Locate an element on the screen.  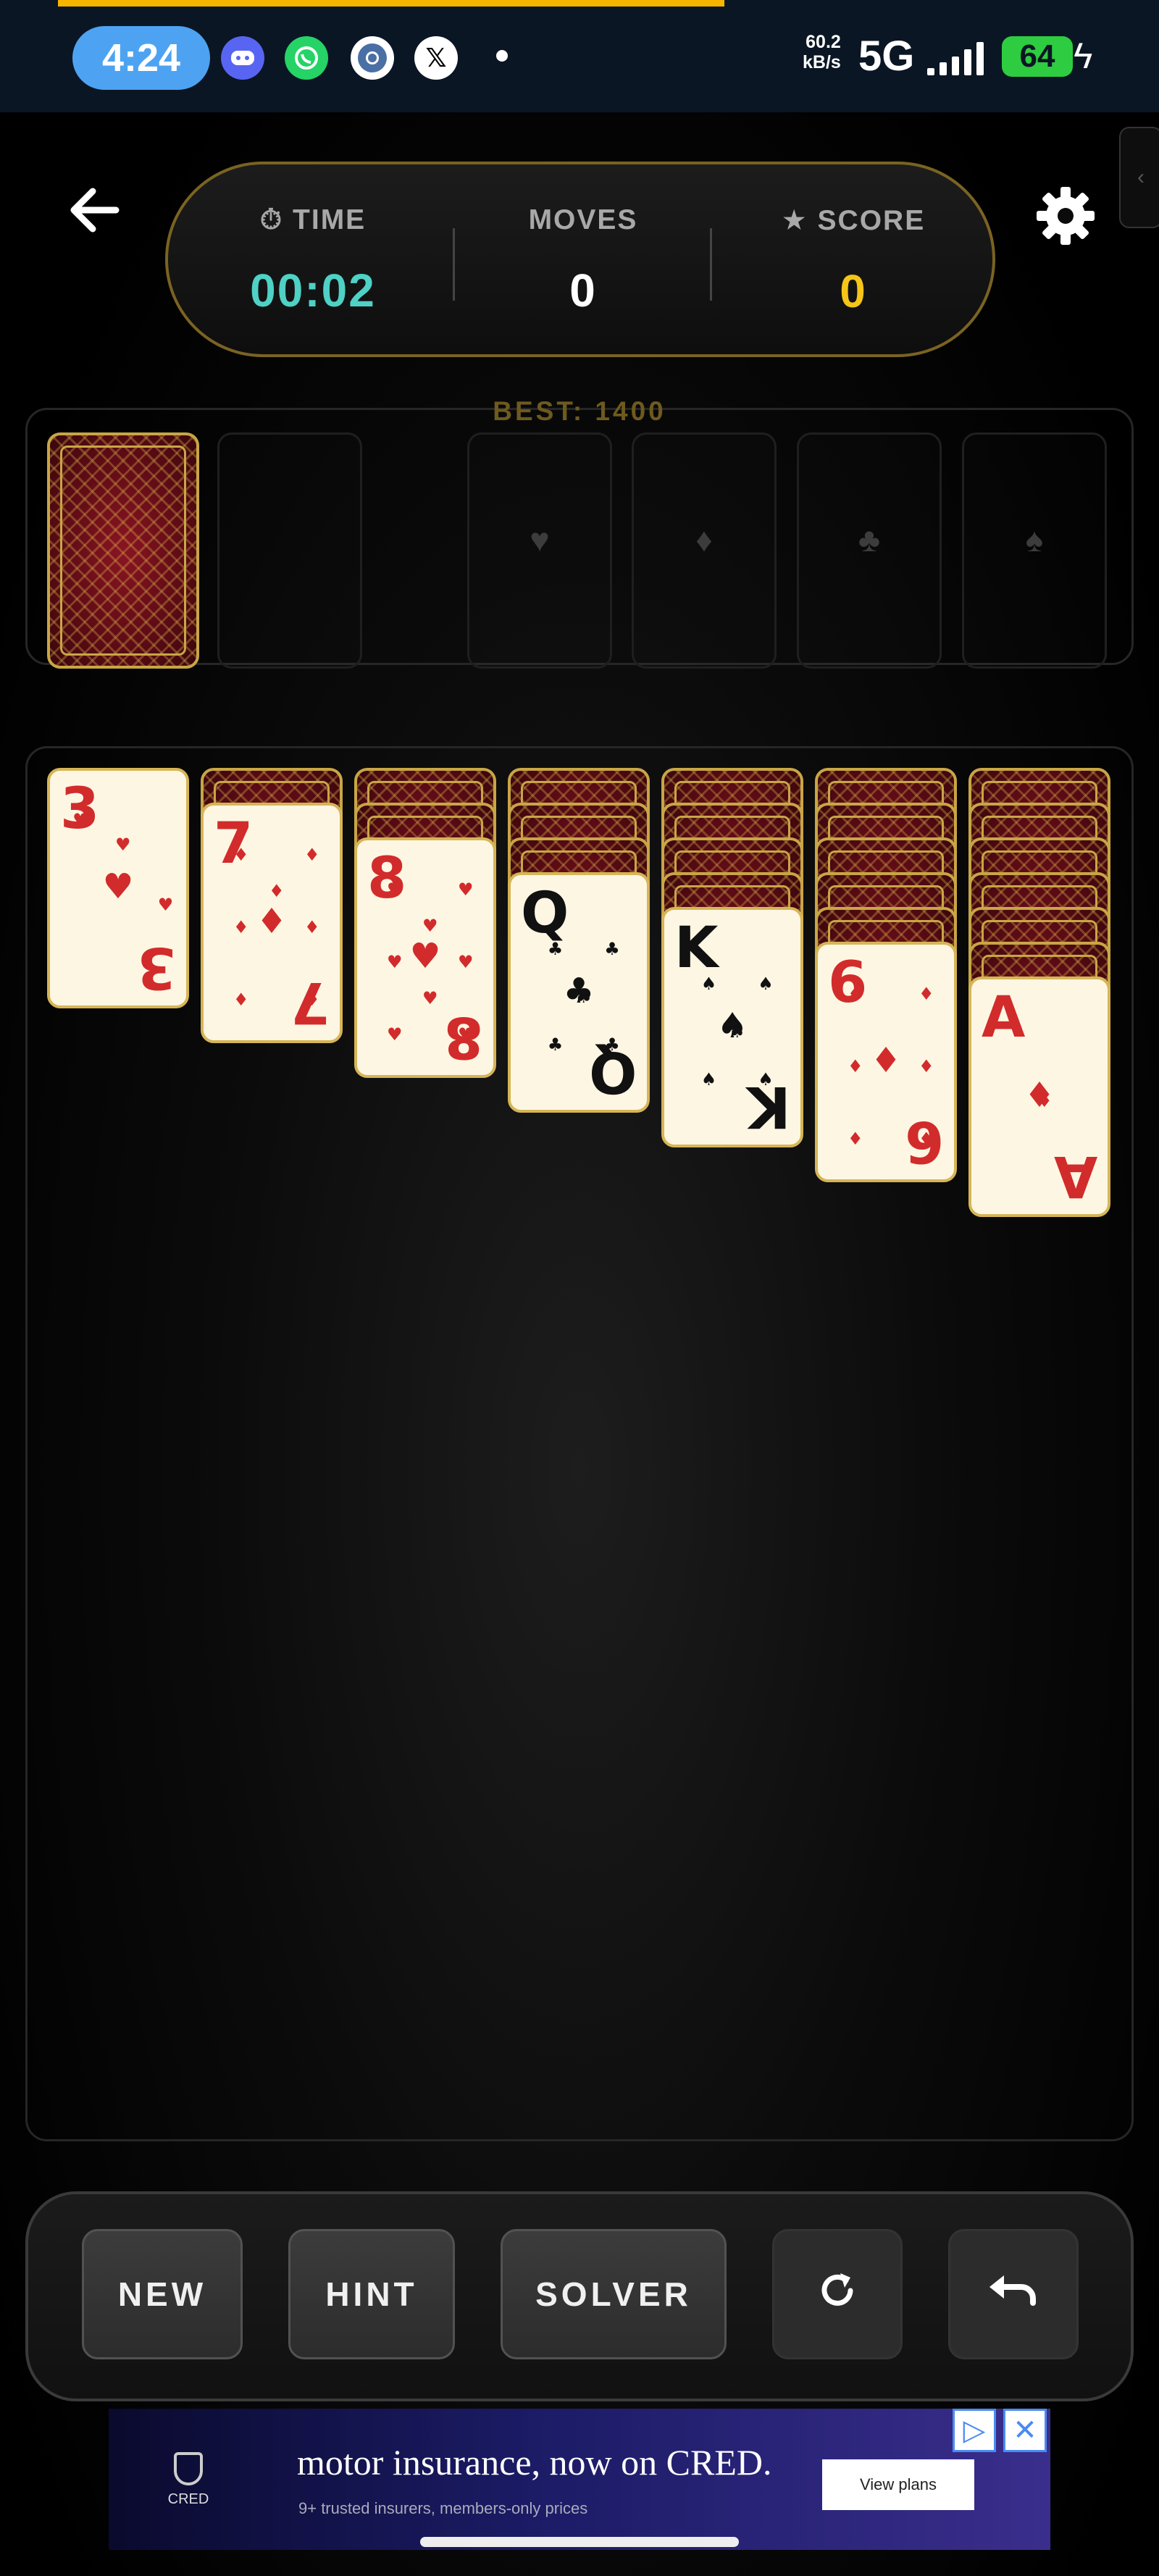
tableau-card: K K ♠ ♠ ♠ ♠ ♠ ♠ is located at coordinates (732, 1027).